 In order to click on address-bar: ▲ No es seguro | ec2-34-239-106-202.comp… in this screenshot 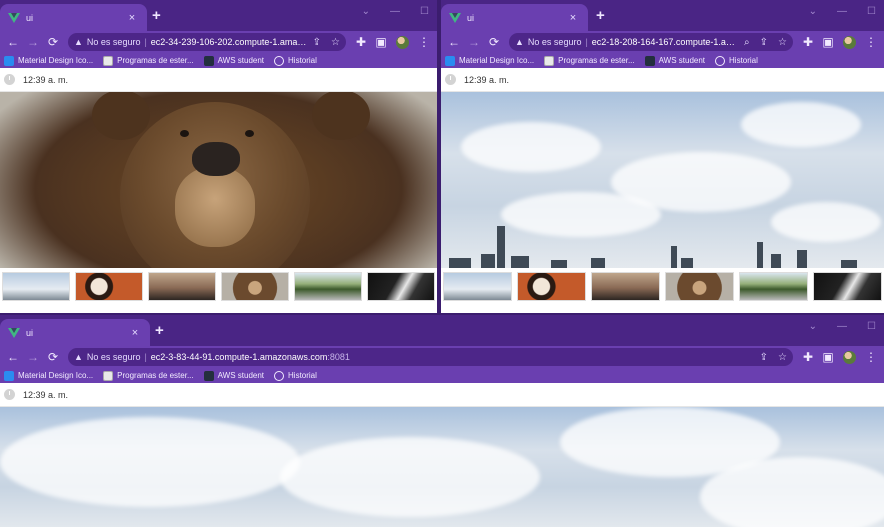, I will do `click(207, 42)`.